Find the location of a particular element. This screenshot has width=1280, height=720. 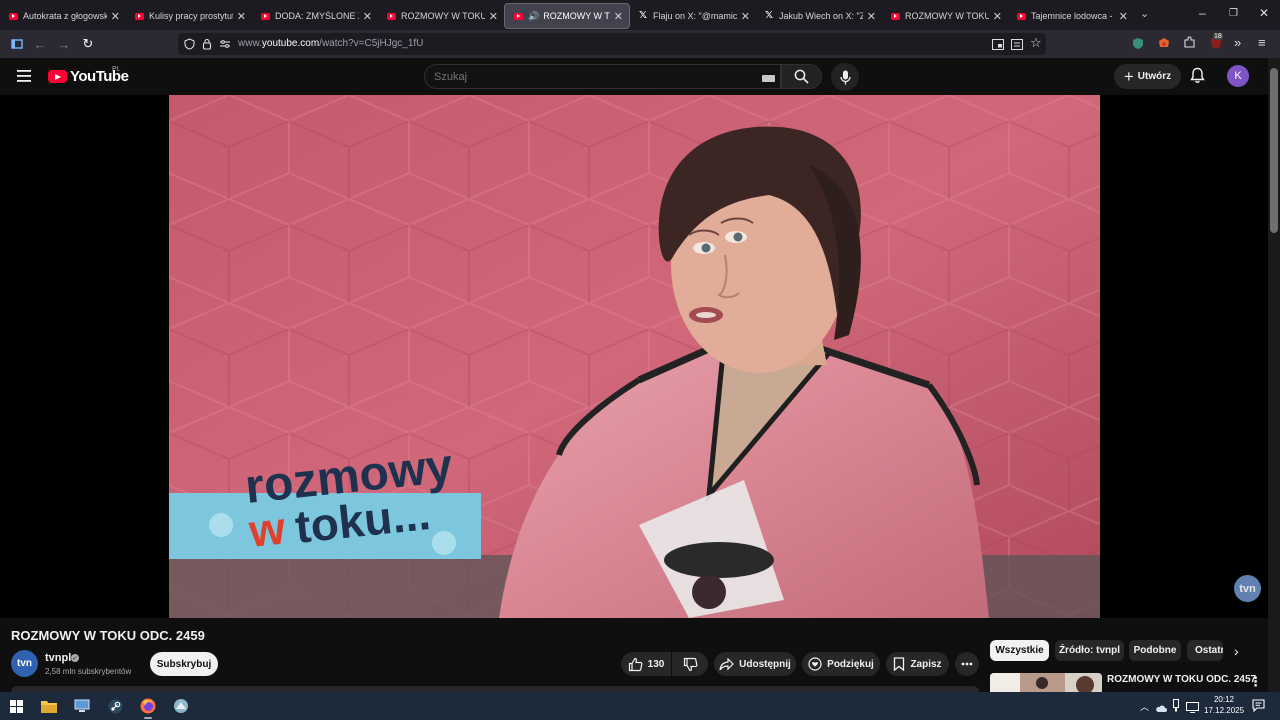

scrollbar-thumb is located at coordinates (1274, 150).